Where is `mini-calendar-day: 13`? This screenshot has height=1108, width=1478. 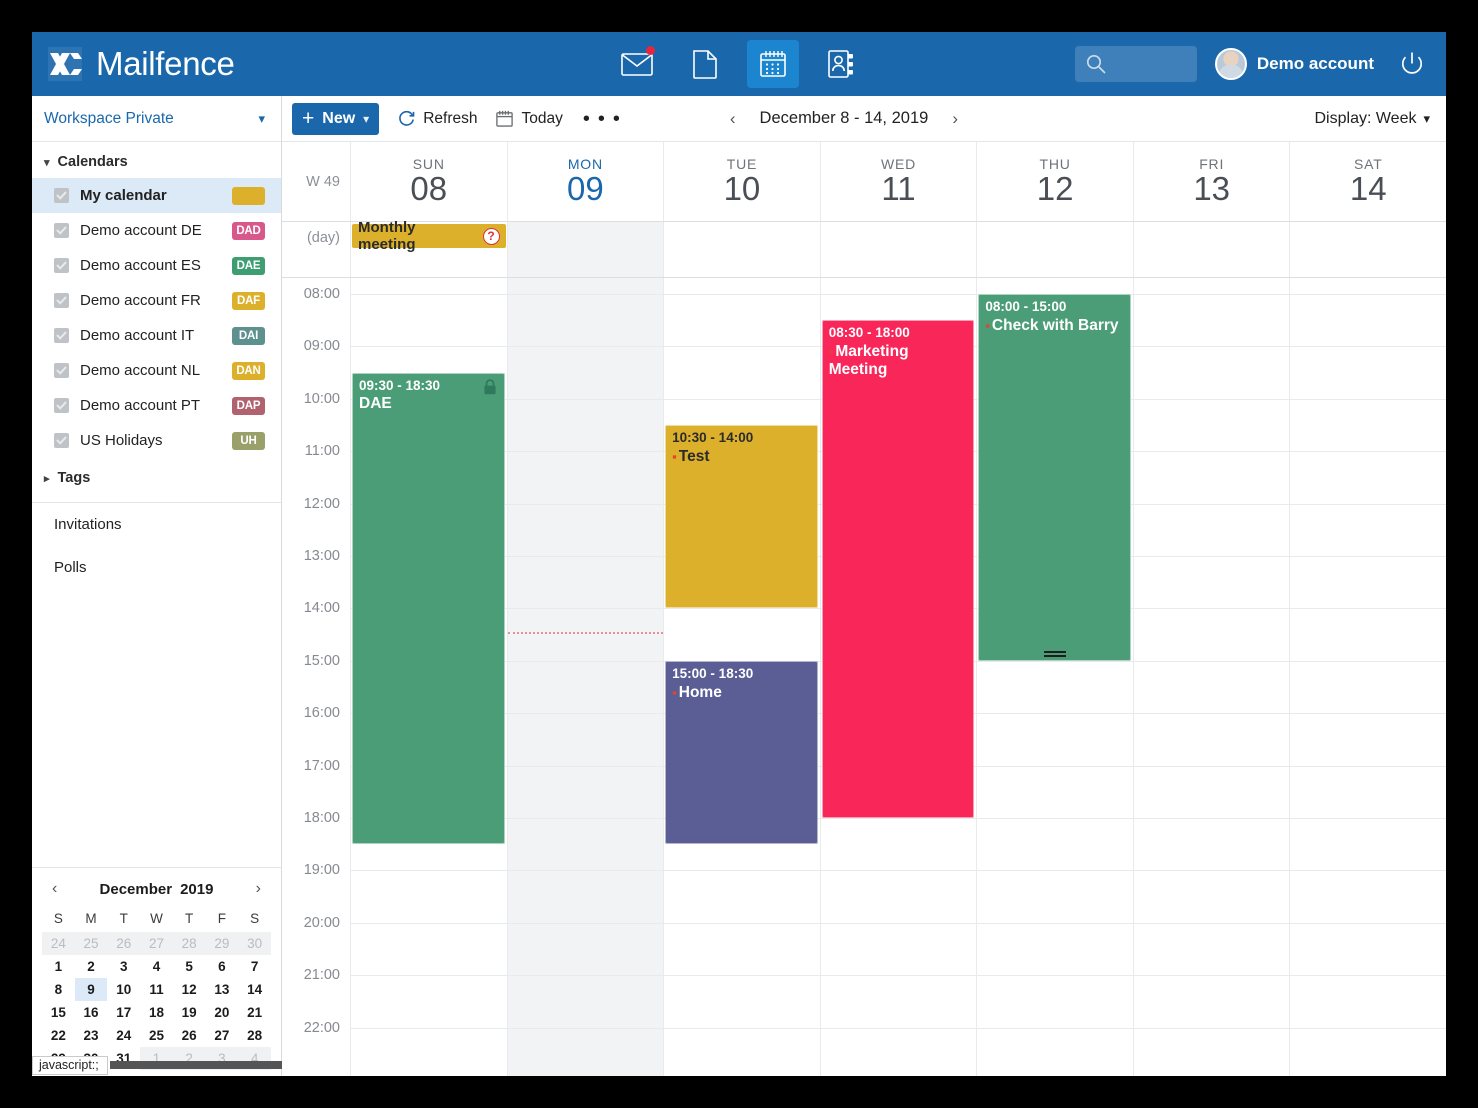 mini-calendar-day: 13 is located at coordinates (222, 989).